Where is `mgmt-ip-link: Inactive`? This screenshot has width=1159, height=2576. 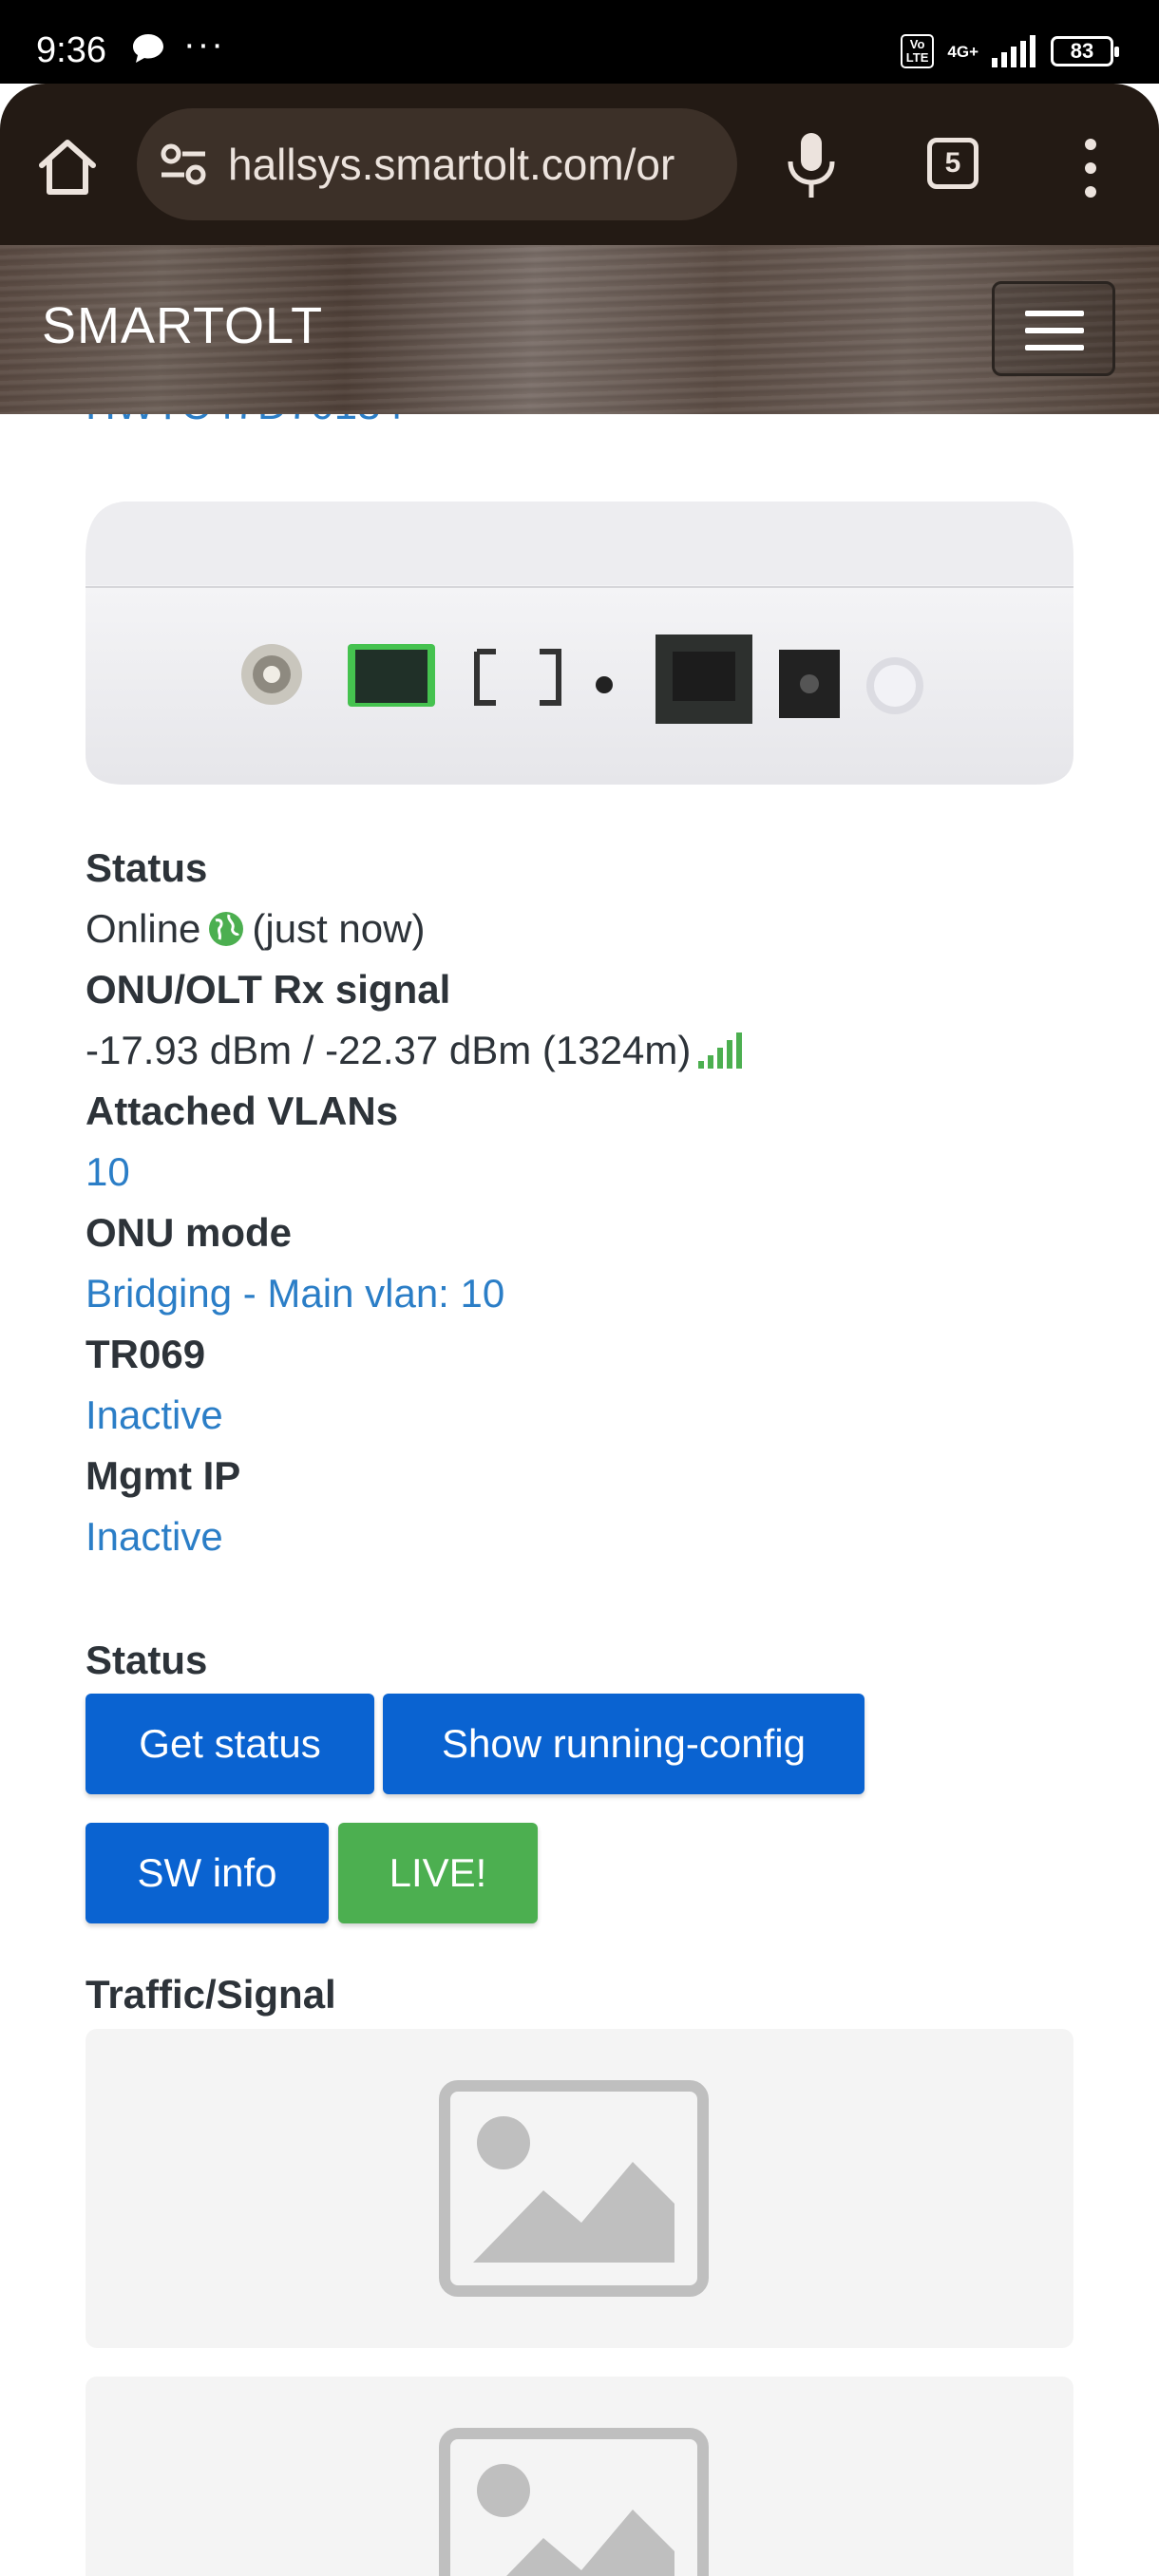 mgmt-ip-link: Inactive is located at coordinates (580, 1536).